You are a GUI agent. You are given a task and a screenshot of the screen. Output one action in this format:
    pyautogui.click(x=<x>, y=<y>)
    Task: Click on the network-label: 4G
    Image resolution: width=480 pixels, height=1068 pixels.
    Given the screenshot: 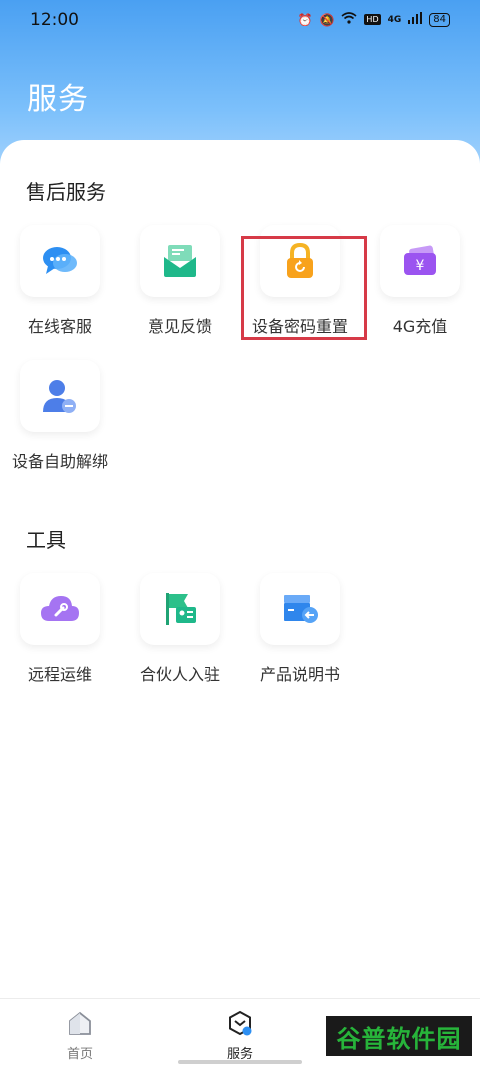 What is the action you would take?
    pyautogui.click(x=394, y=19)
    